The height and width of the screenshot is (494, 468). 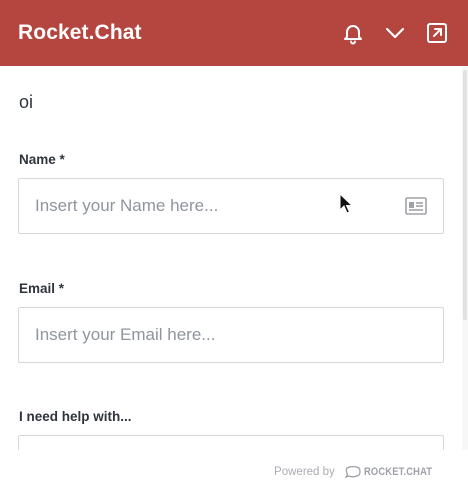 I want to click on welcome-message: oi, so click(x=26, y=102).